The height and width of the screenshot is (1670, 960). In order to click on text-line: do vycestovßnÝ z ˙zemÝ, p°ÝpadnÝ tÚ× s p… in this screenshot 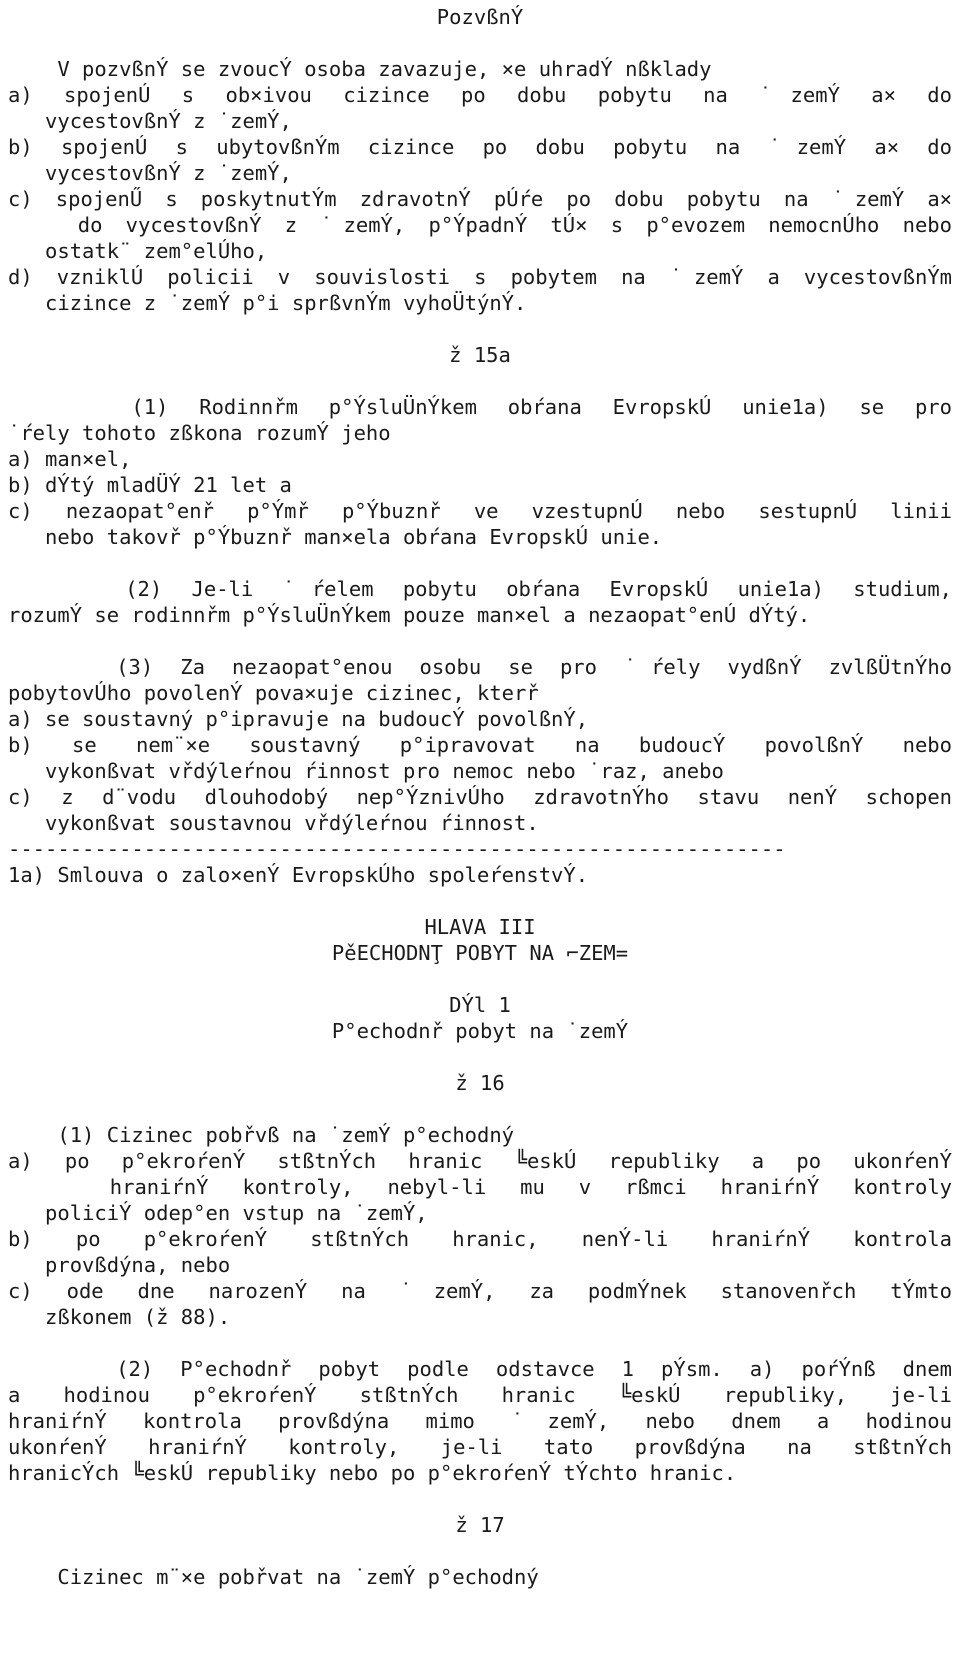, I will do `click(480, 225)`.